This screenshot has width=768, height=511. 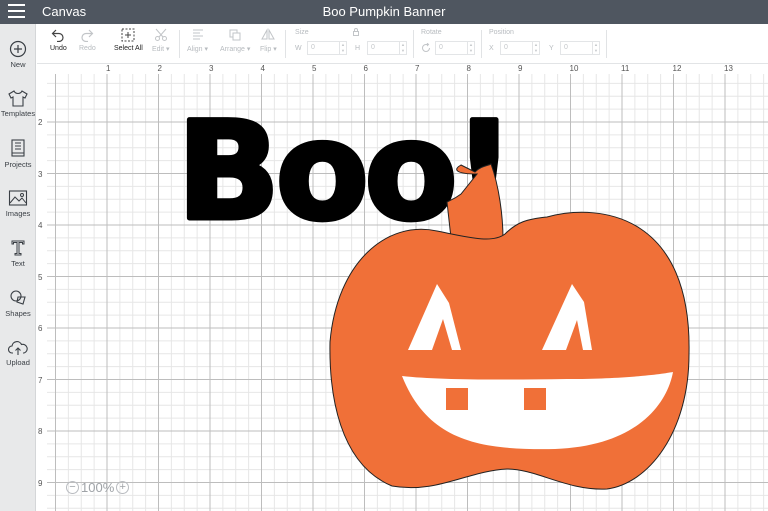 I want to click on image-icon, so click(x=18, y=198).